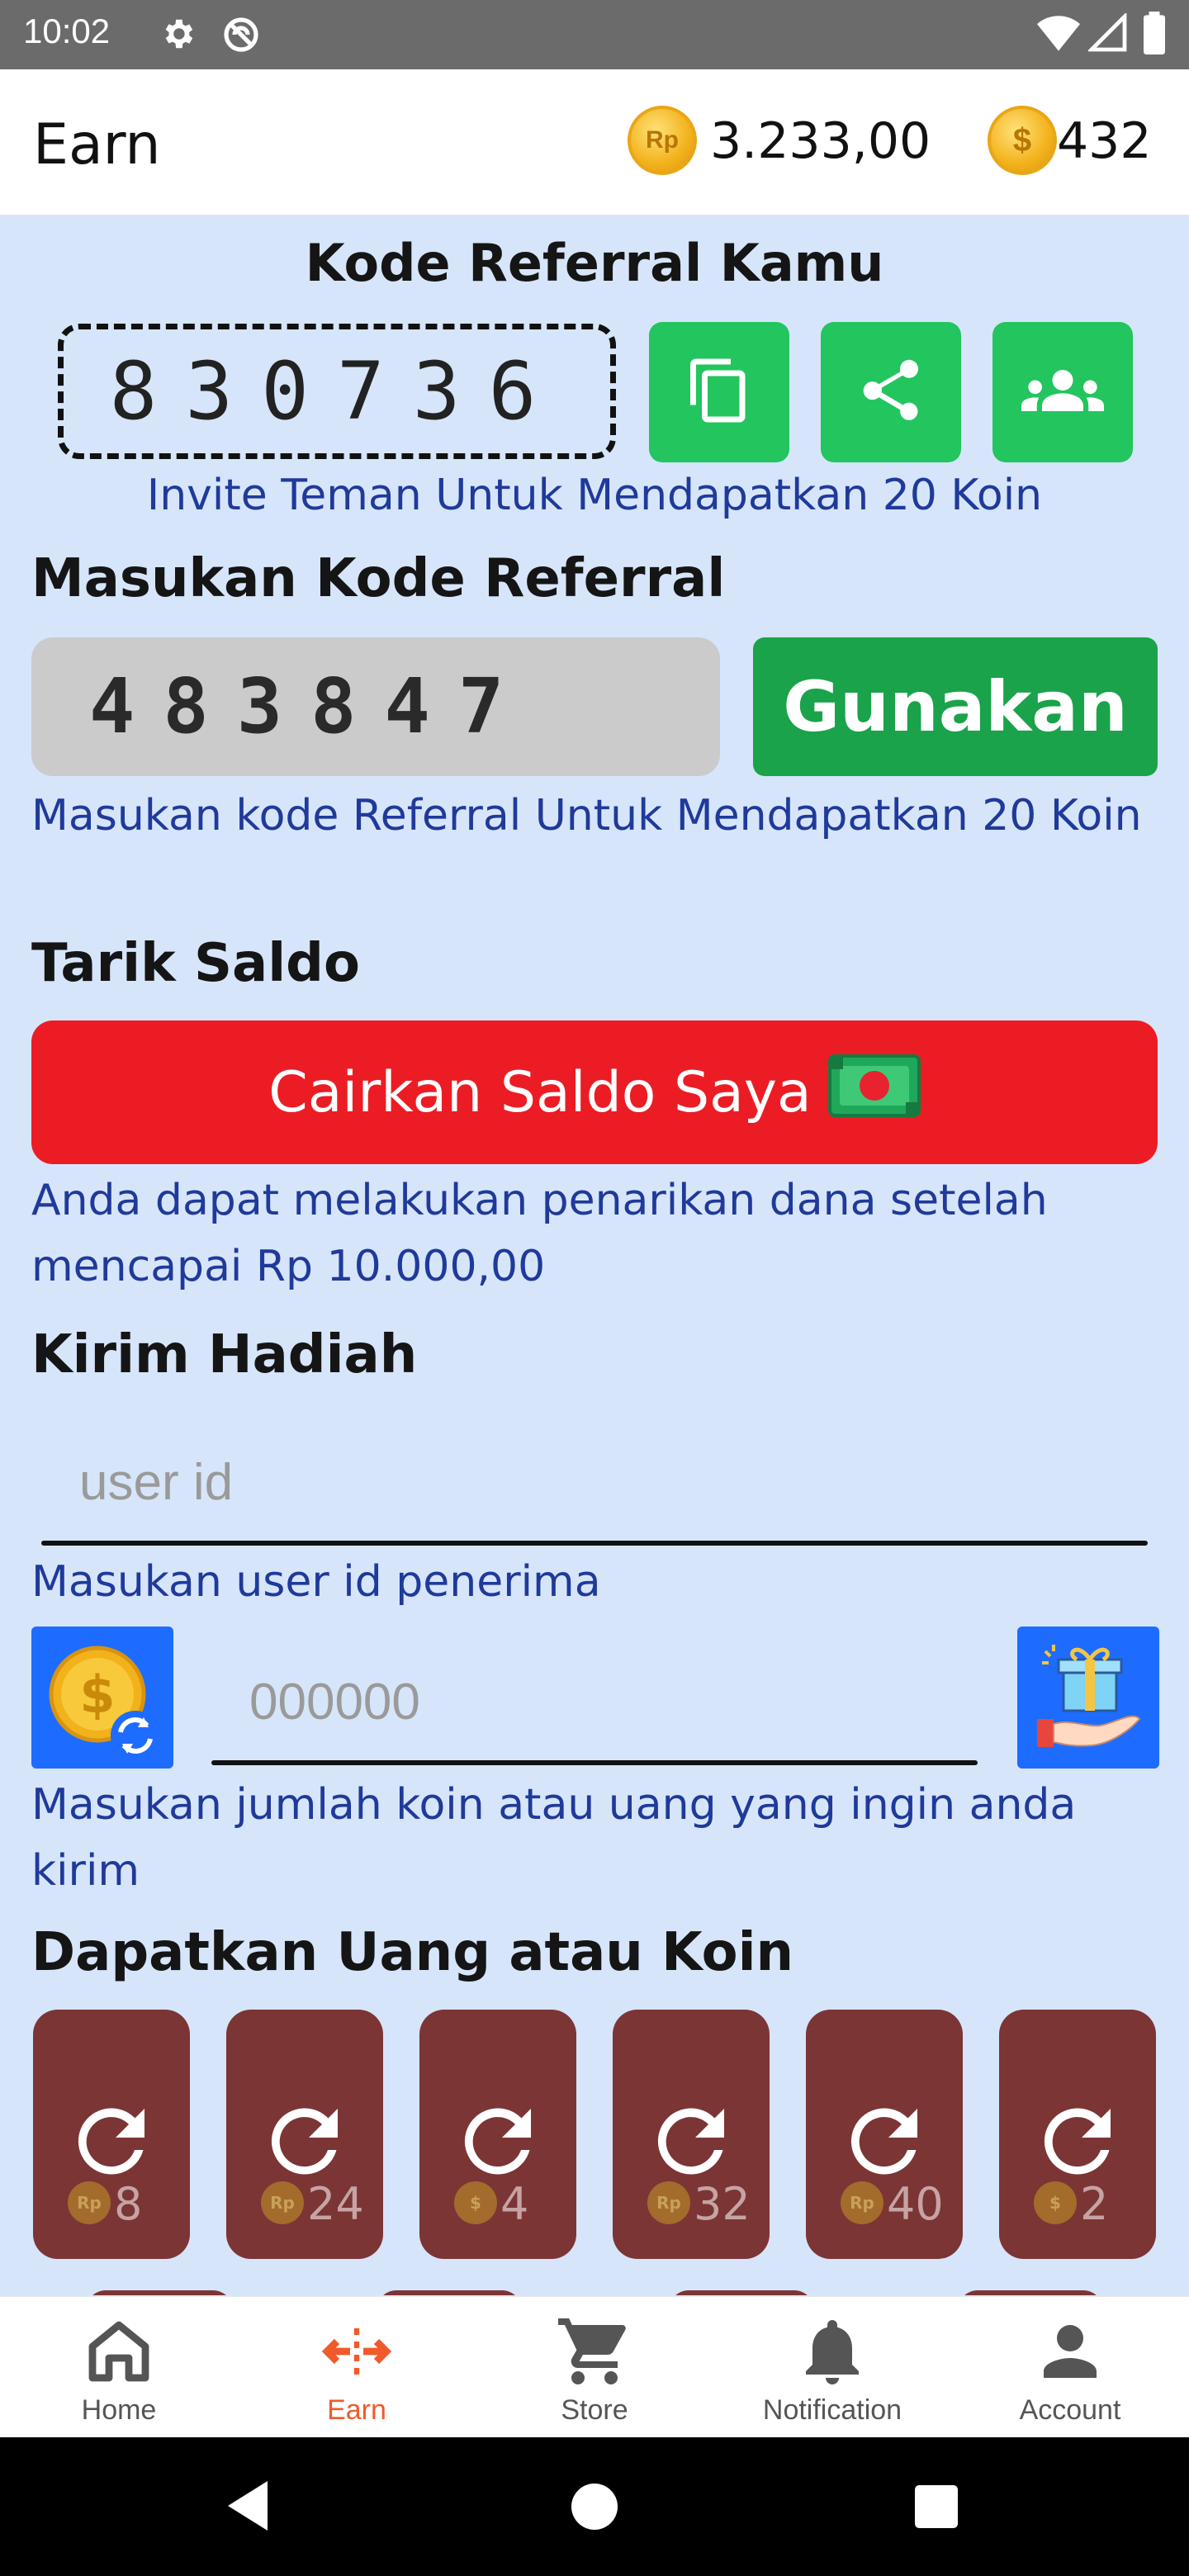 This screenshot has height=2576, width=1189. Describe the element at coordinates (128, 2204) in the screenshot. I see `tile-value: 8` at that location.